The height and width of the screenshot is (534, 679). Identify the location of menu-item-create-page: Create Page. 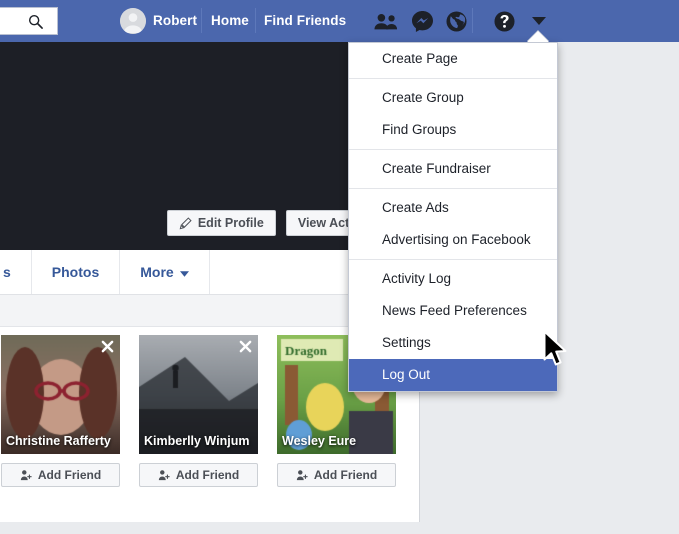
(453, 59).